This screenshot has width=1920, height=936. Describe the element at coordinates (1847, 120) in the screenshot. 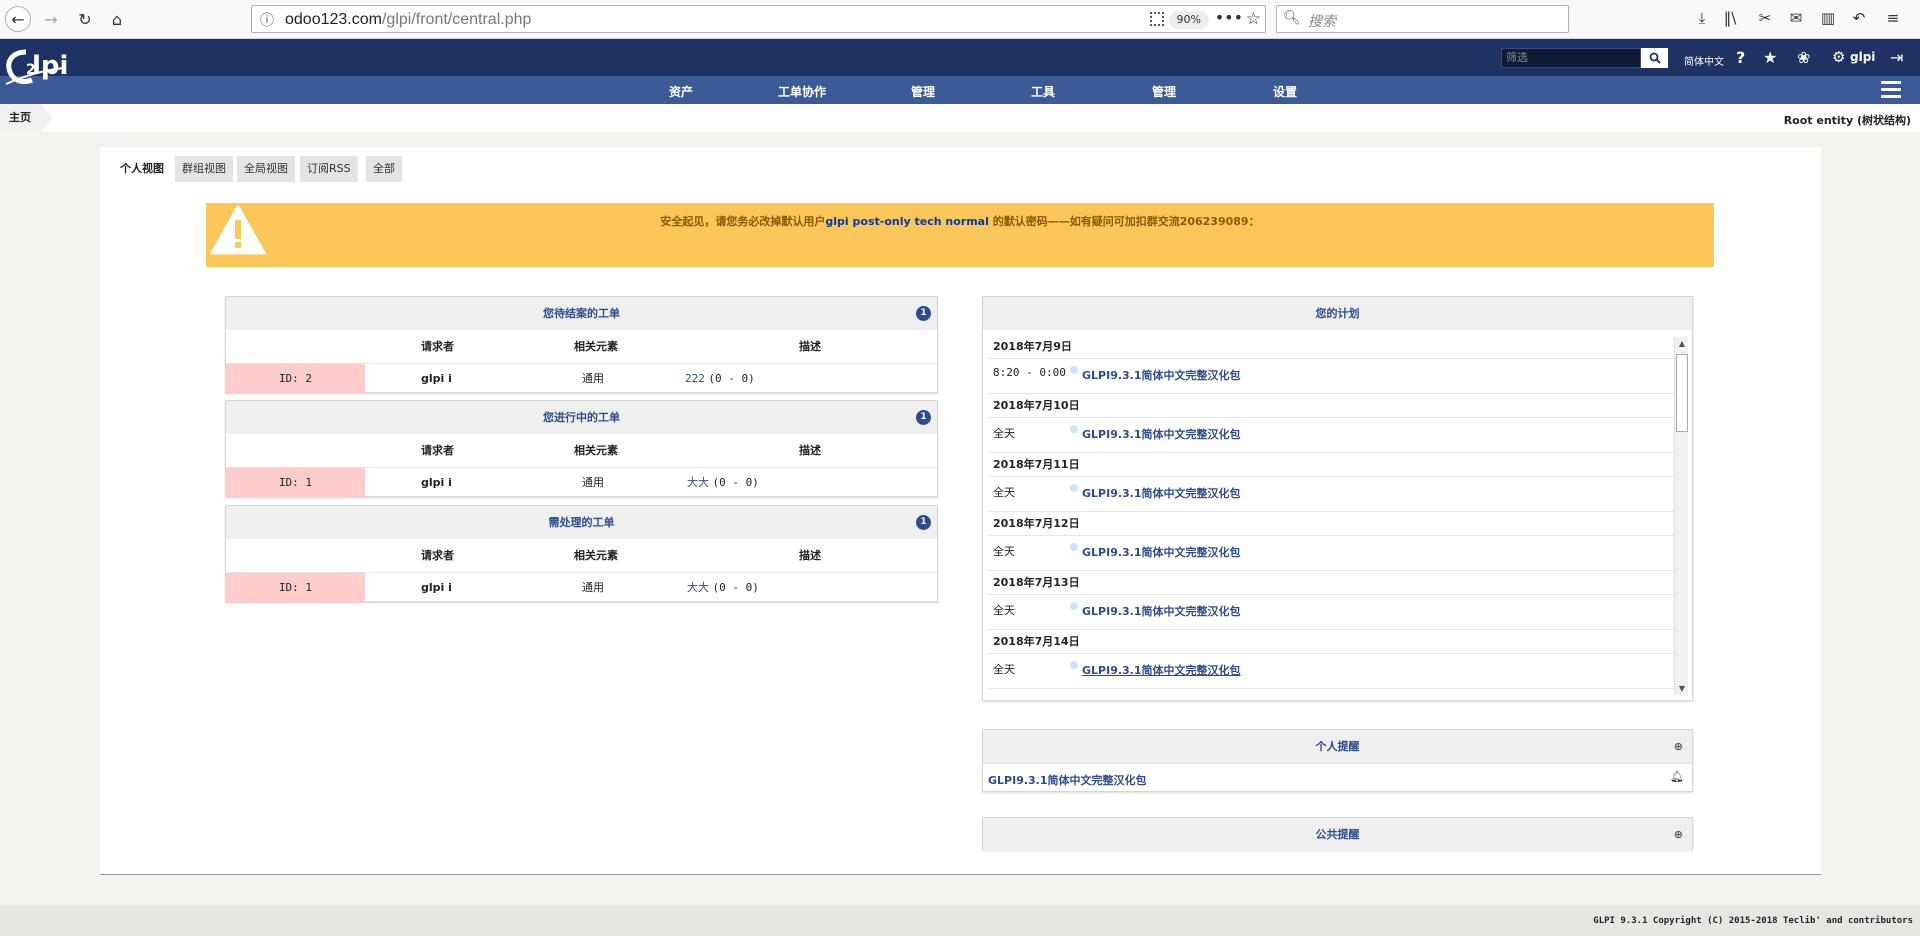

I see `entity-selector: Root entity (树状结构)` at that location.